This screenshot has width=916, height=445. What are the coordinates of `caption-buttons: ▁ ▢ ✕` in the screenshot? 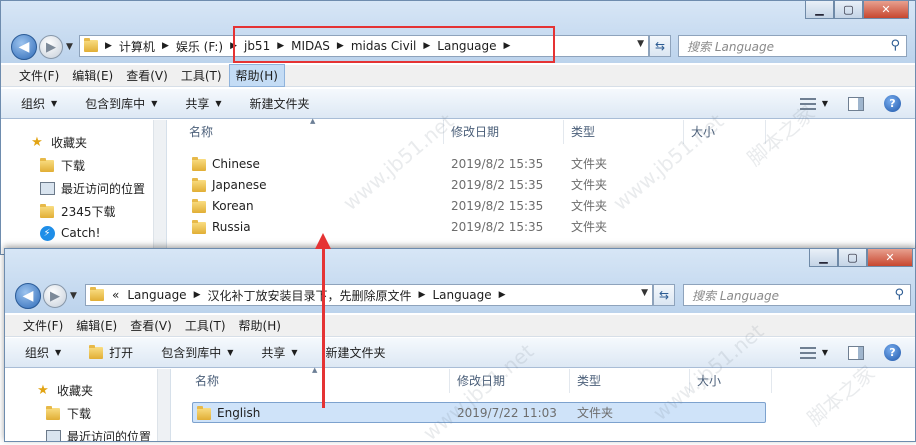 It's located at (857, 11).